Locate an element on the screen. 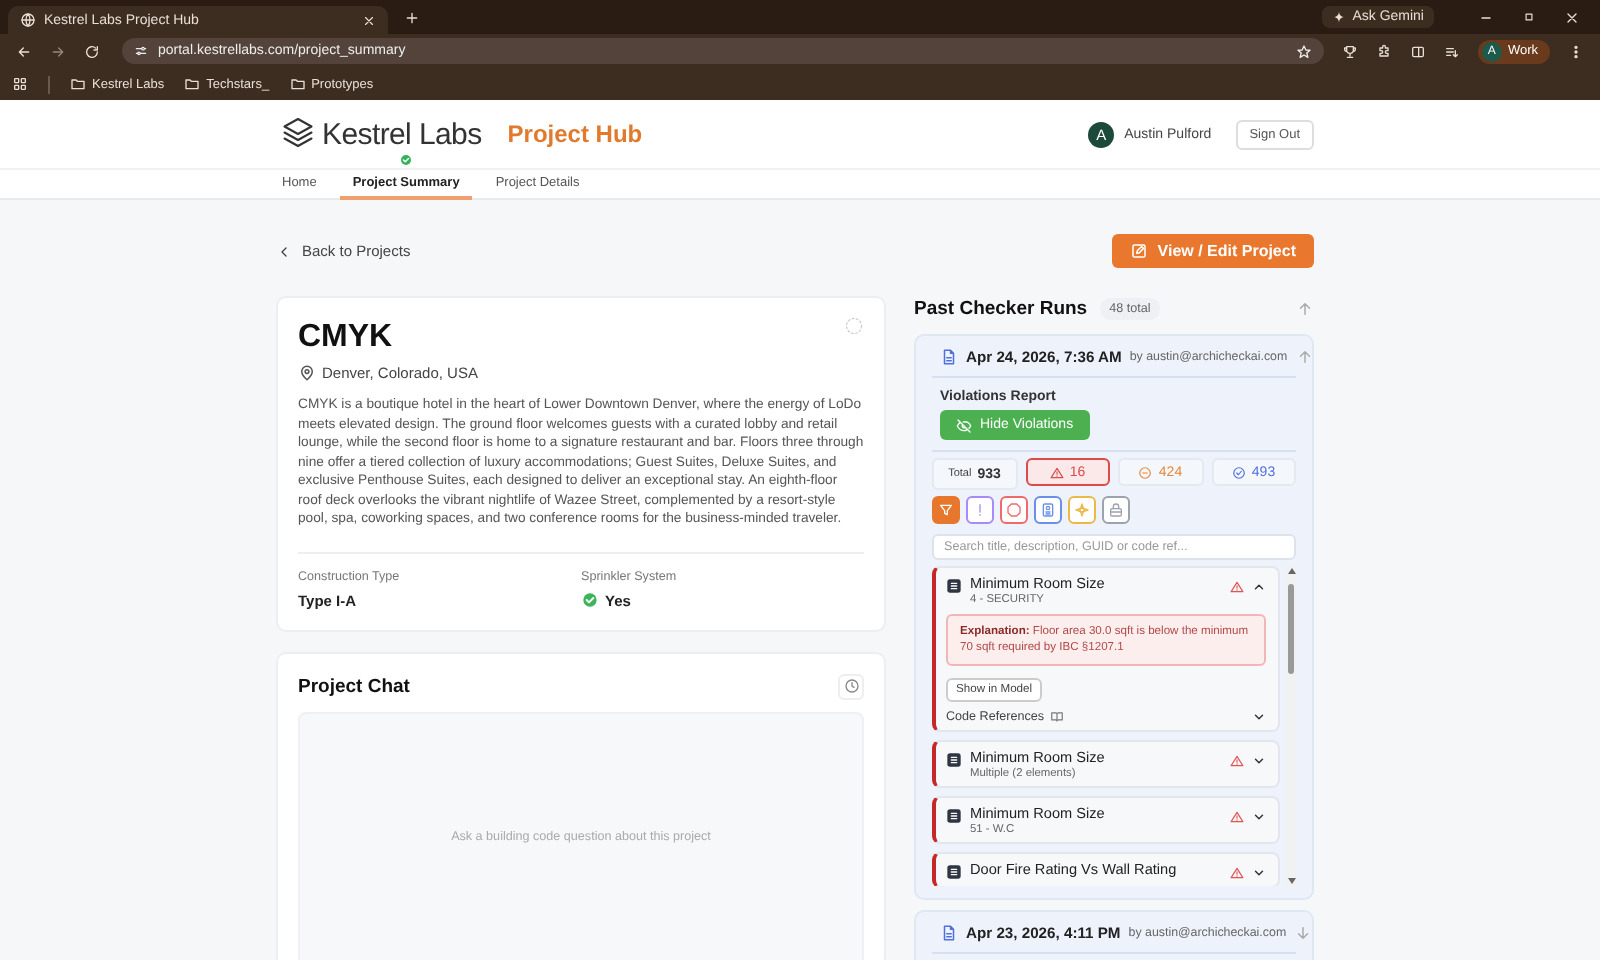 Image resolution: width=1600 pixels, height=960 pixels. book-icon is located at coordinates (1057, 717).